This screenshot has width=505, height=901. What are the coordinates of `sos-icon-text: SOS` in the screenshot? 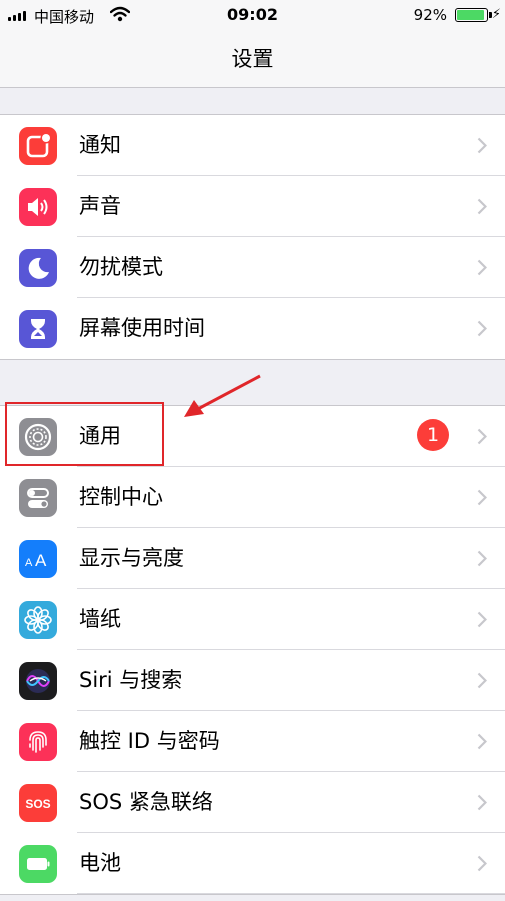 It's located at (37, 804).